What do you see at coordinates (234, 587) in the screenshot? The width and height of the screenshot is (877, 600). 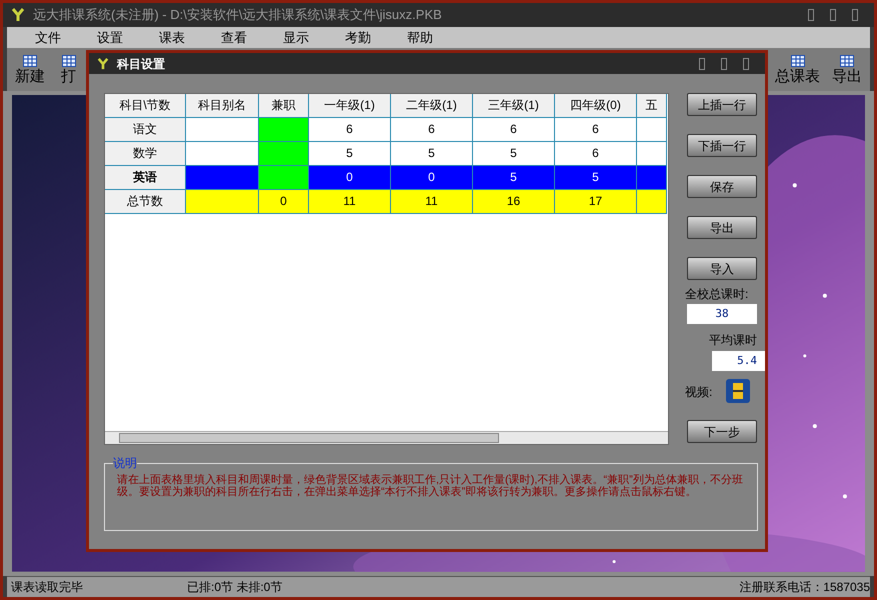 I see `status-text: 已排:0节 未排:0节` at bounding box center [234, 587].